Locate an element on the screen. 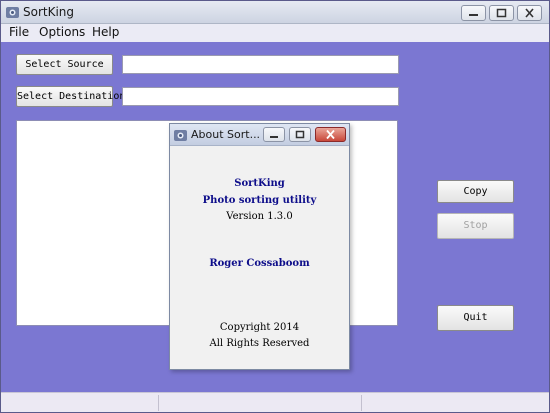  menu-help: Help is located at coordinates (105, 32).